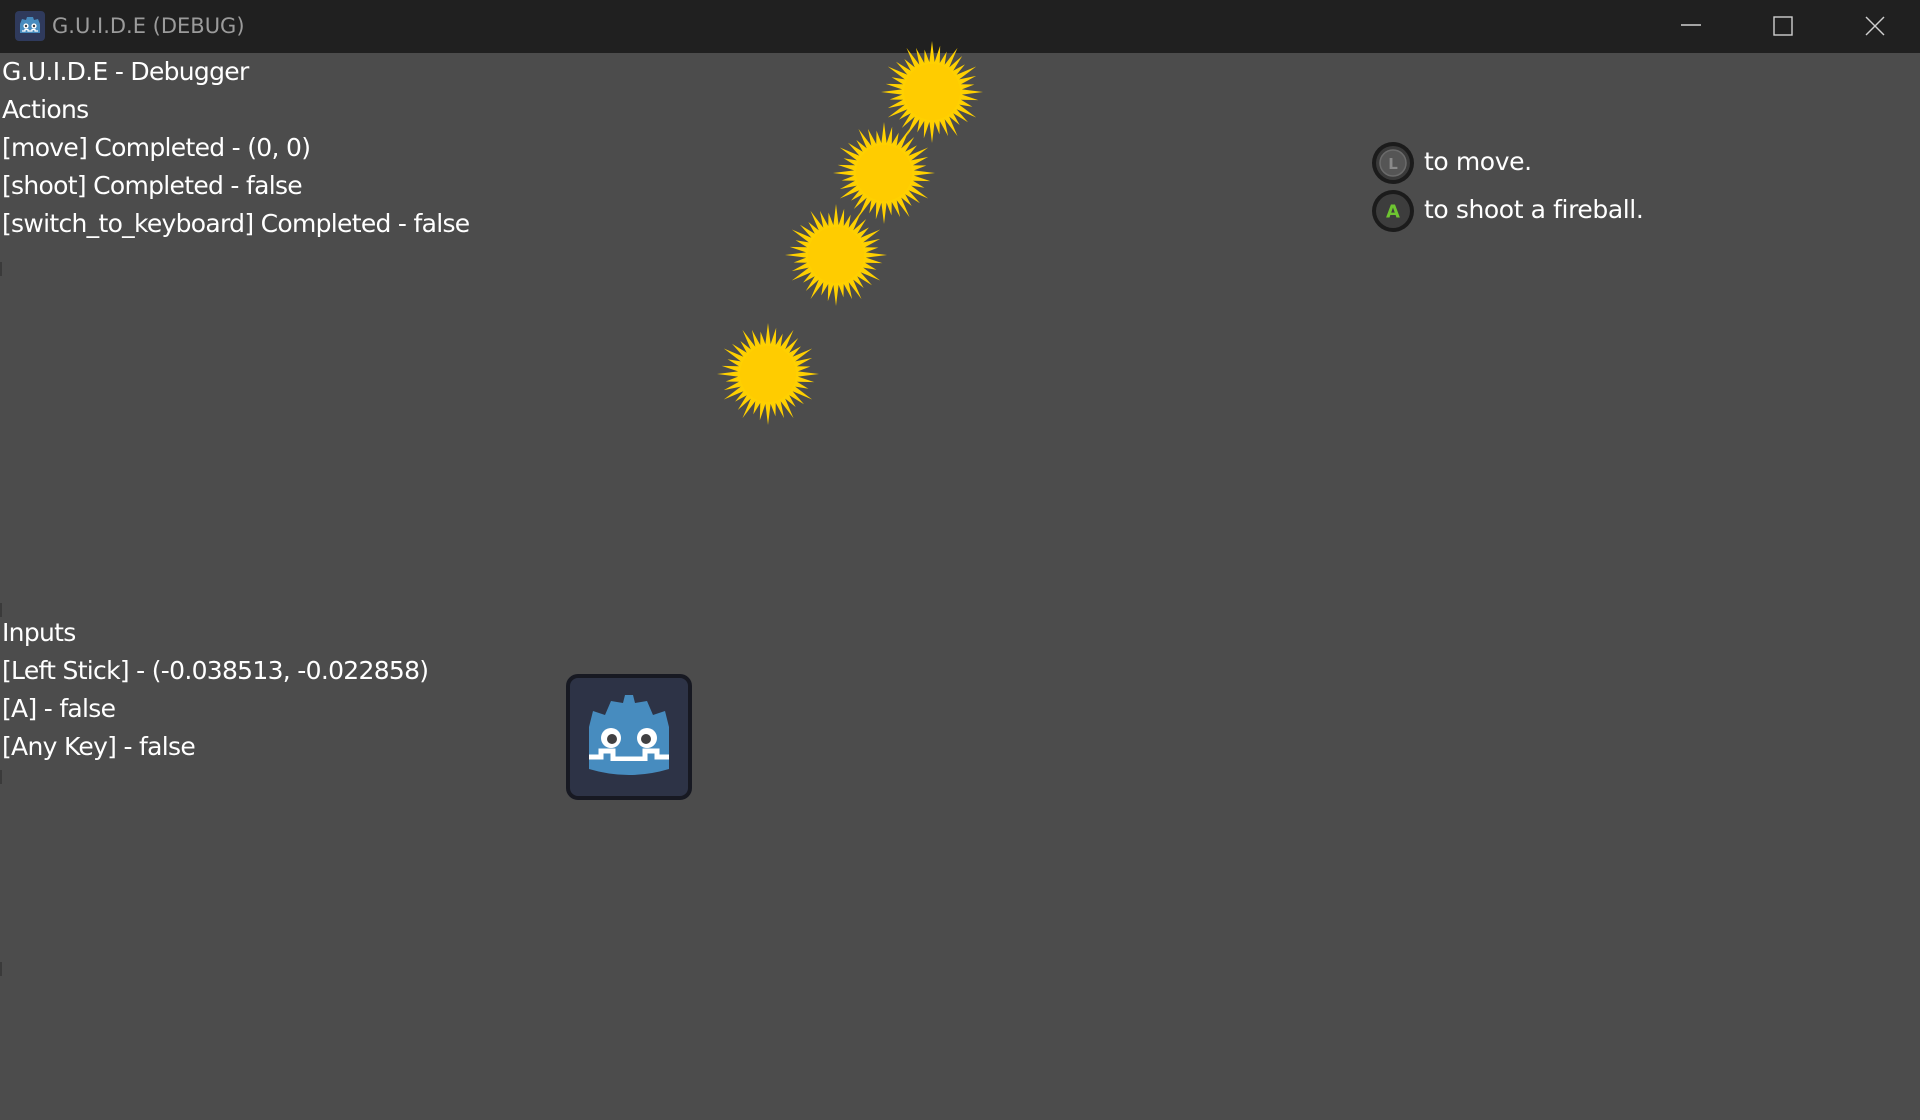 This screenshot has height=1120, width=1920. I want to click on maximize-icon, so click(1783, 26).